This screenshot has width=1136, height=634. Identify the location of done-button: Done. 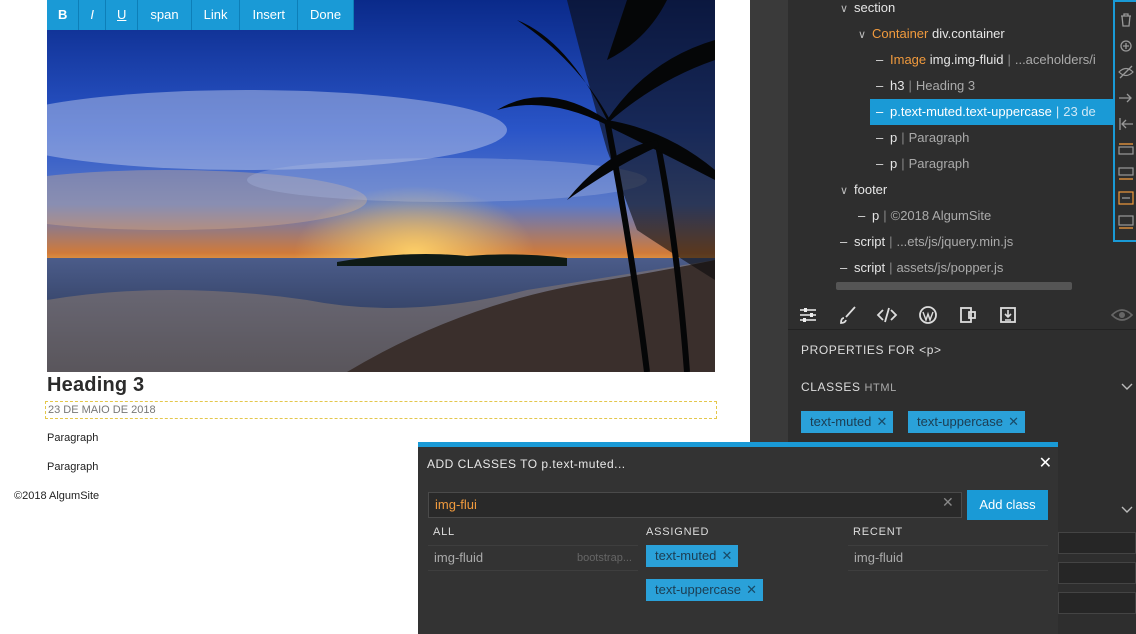
(326, 15).